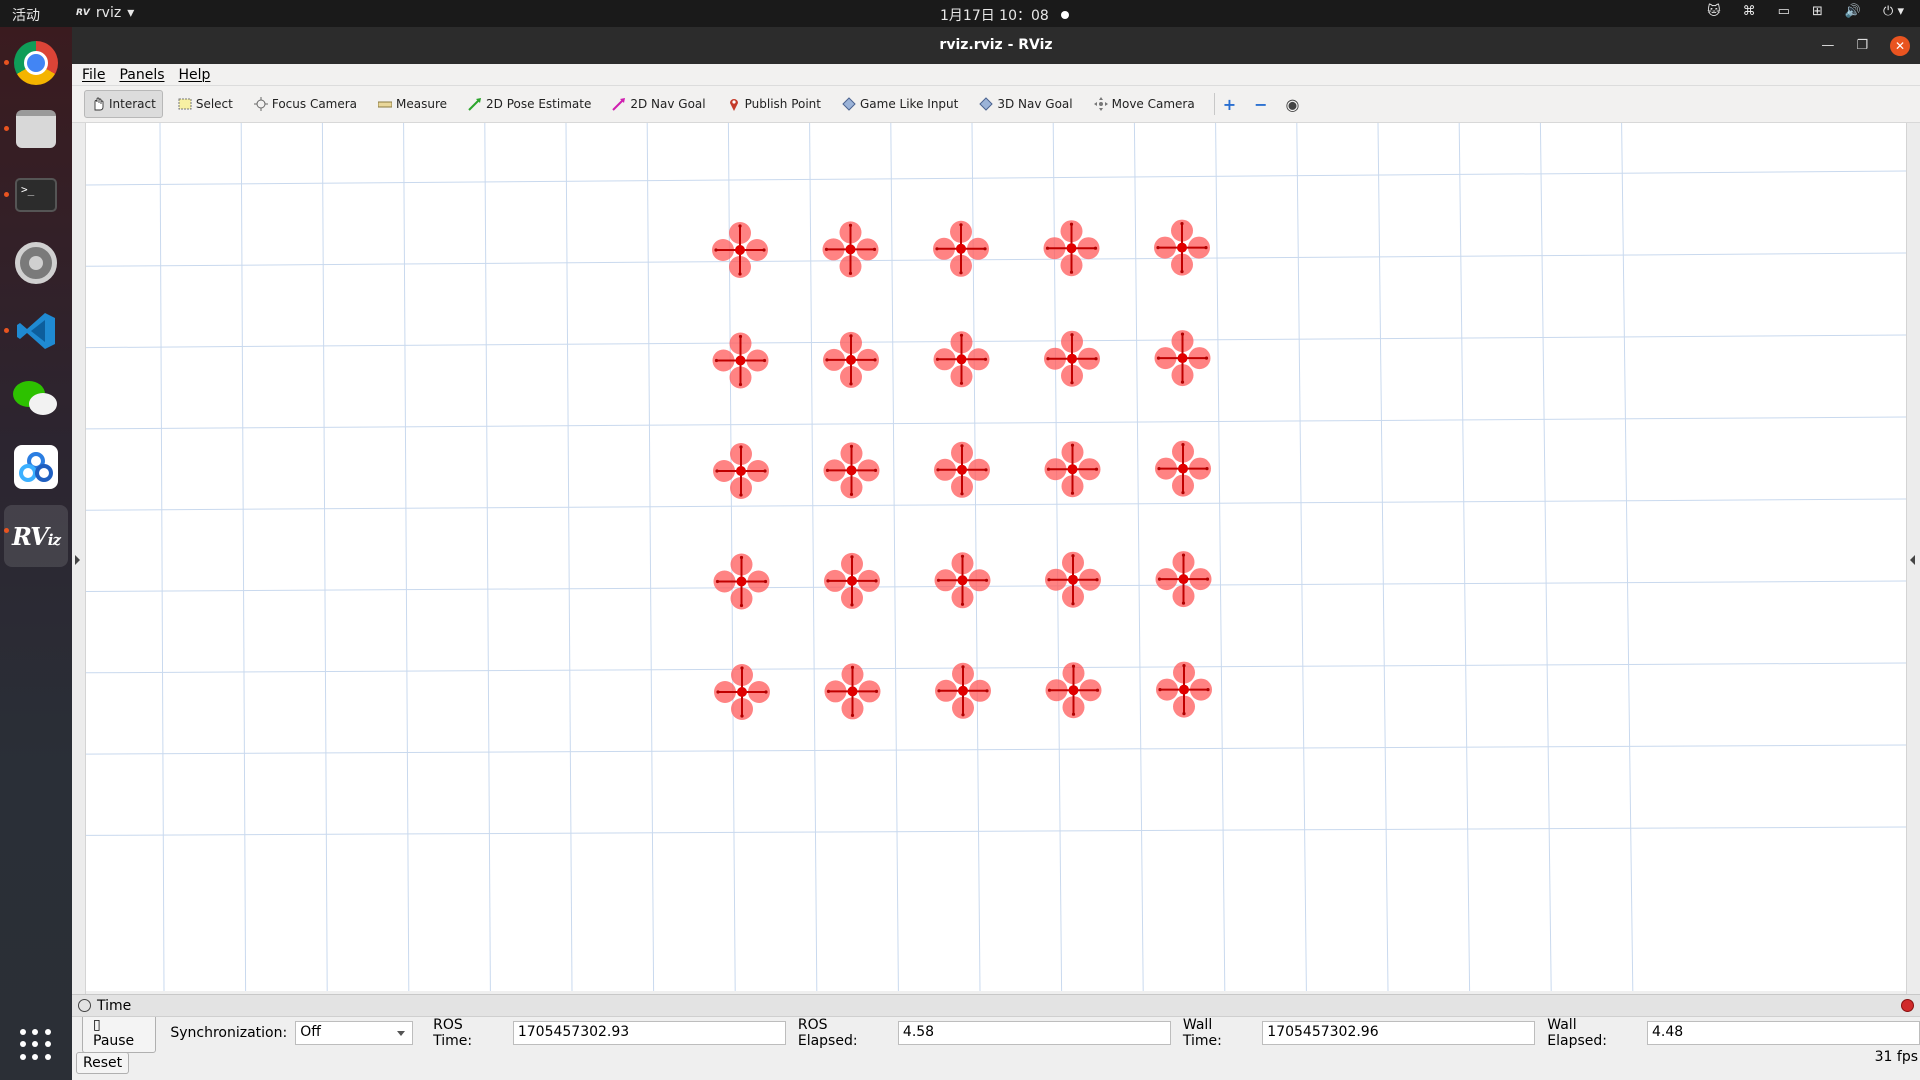  I want to click on ros-time-label: ROS Time:, so click(453, 1033).